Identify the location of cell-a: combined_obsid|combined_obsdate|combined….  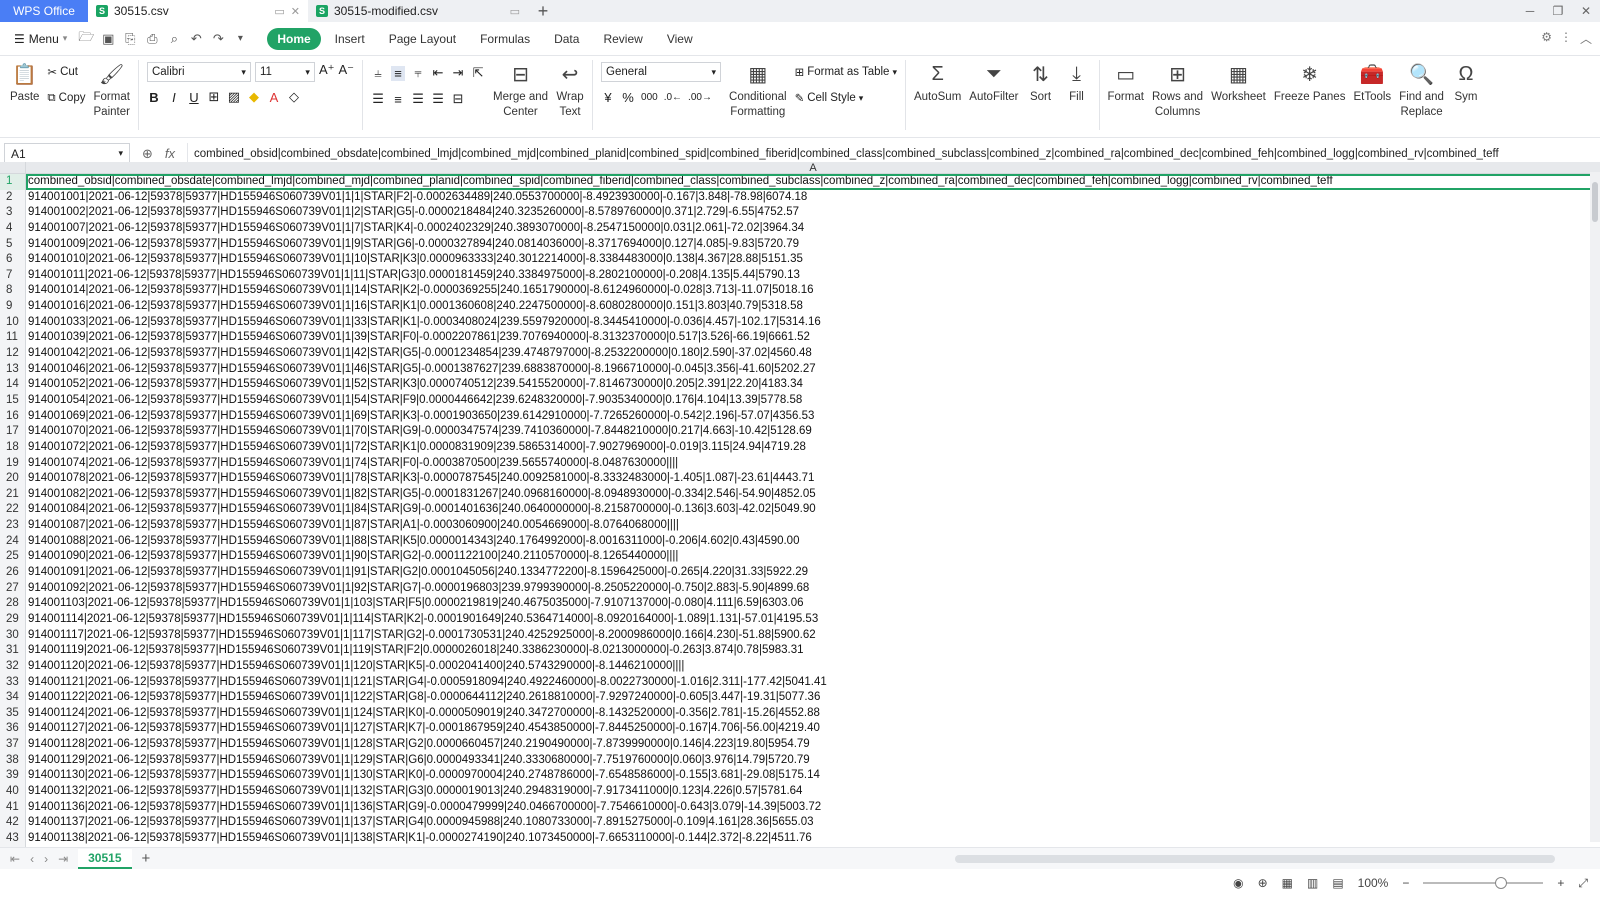
(813, 182).